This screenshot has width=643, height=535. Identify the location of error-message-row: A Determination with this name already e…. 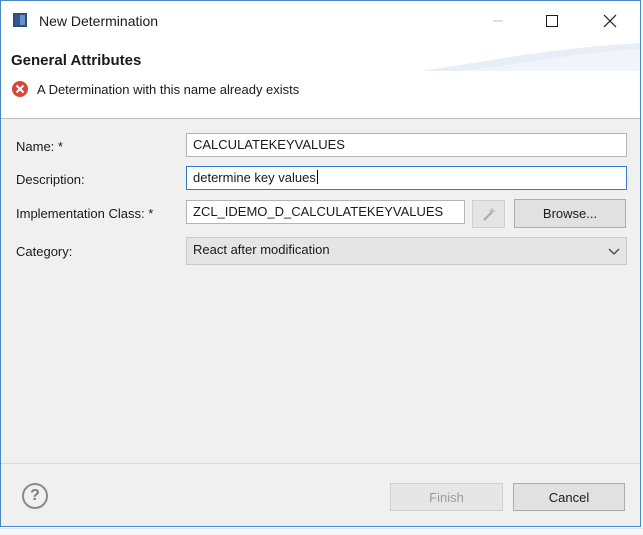
(155, 89).